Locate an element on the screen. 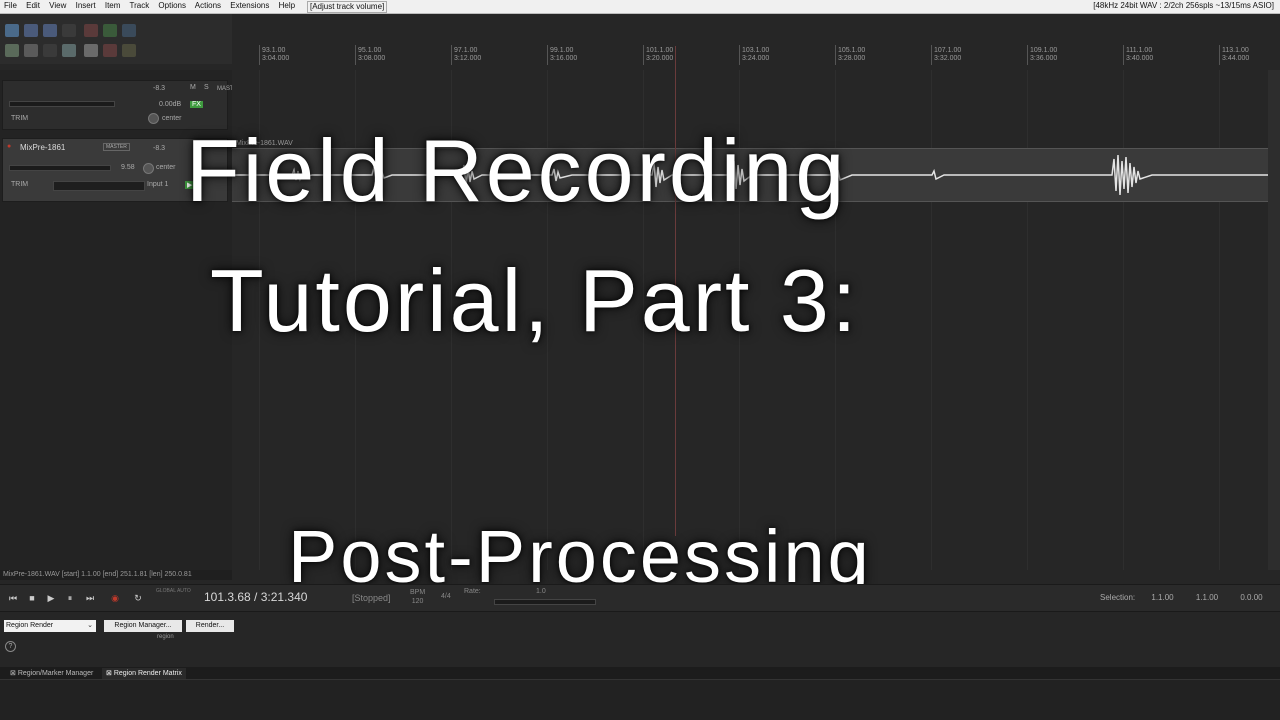  menu-view: View is located at coordinates (57, 5).